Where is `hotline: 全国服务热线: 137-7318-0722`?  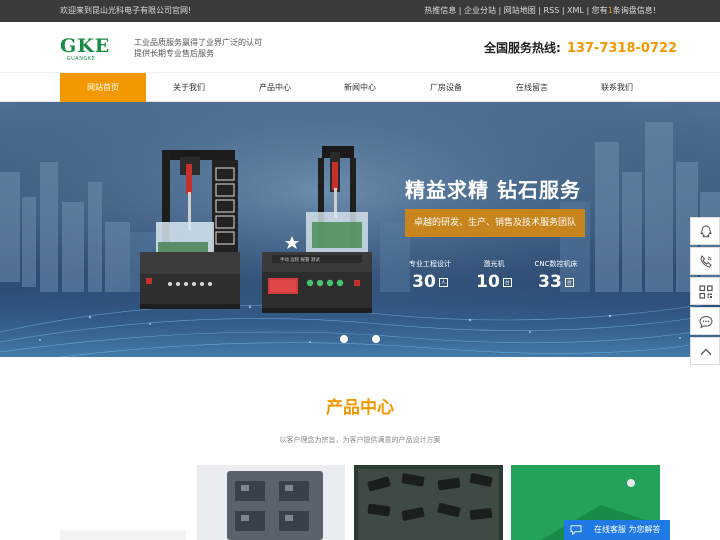
hotline: 全国服务热线: 137-7318-0722 is located at coordinates (580, 47).